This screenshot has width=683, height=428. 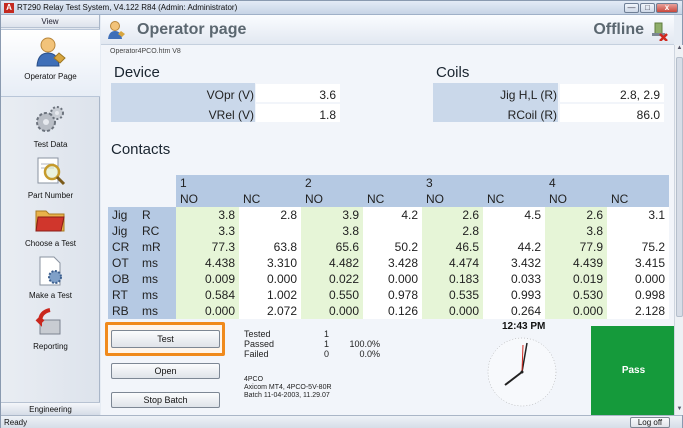 I want to click on sidebar-item-label: Reporting, so click(x=50, y=346).